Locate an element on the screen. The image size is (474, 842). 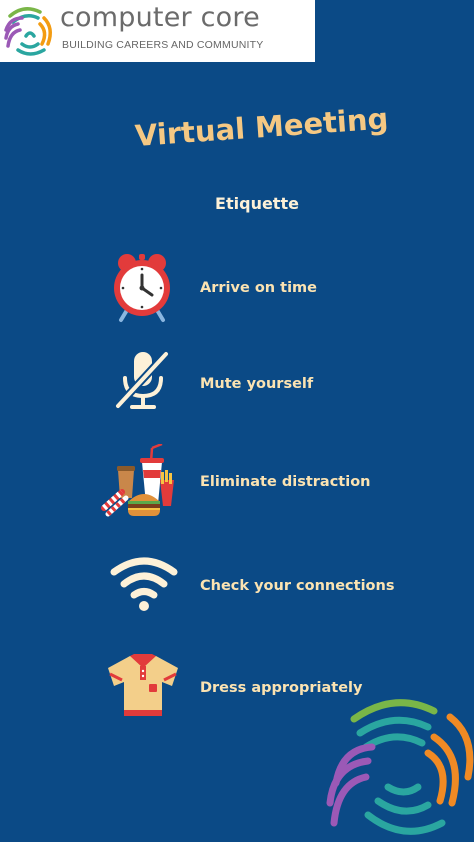
fingerprint-decoration-icon is located at coordinates (400, 767).